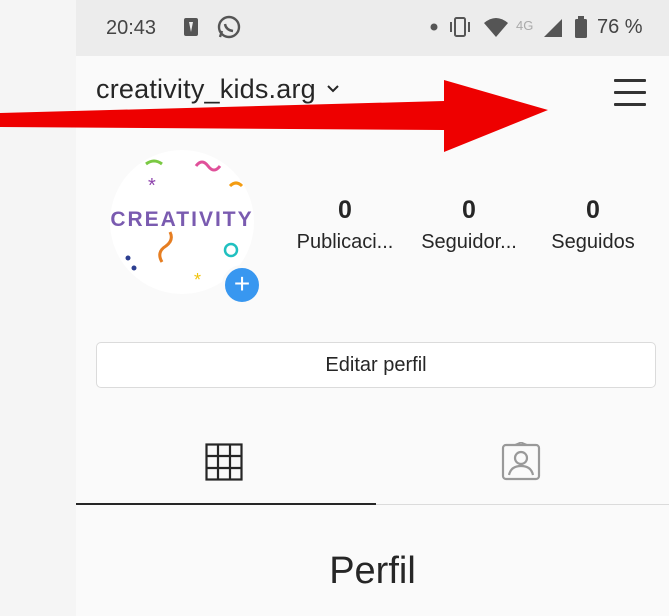 The width and height of the screenshot is (669, 616). Describe the element at coordinates (620, 27) in the screenshot. I see `battery-percent: 76 %` at that location.